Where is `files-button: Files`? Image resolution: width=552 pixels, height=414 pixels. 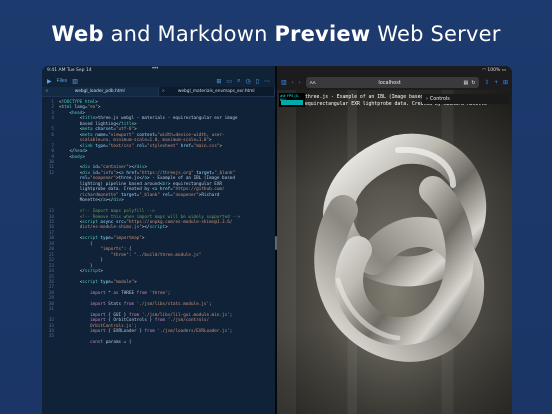 files-button: Files is located at coordinates (62, 81).